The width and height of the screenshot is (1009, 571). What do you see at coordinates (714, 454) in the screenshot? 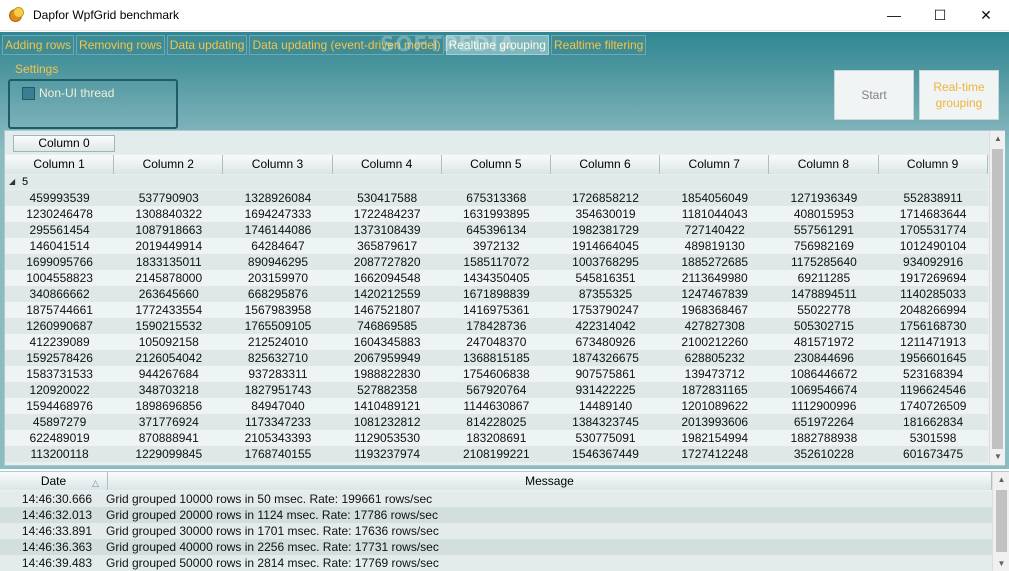
I see `table-cell: 1727412248` at bounding box center [714, 454].